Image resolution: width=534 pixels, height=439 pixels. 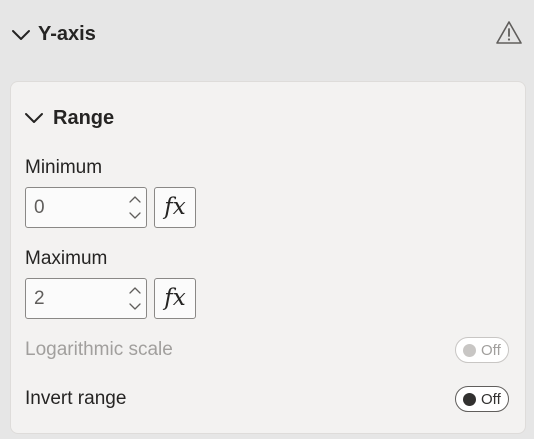 I want to click on maximum-input: 2, so click(x=86, y=298).